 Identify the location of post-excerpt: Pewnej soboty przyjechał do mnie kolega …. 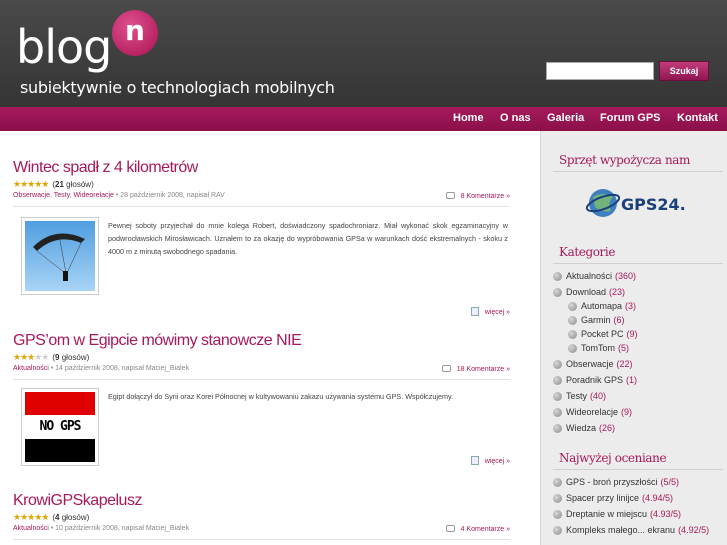
(308, 238).